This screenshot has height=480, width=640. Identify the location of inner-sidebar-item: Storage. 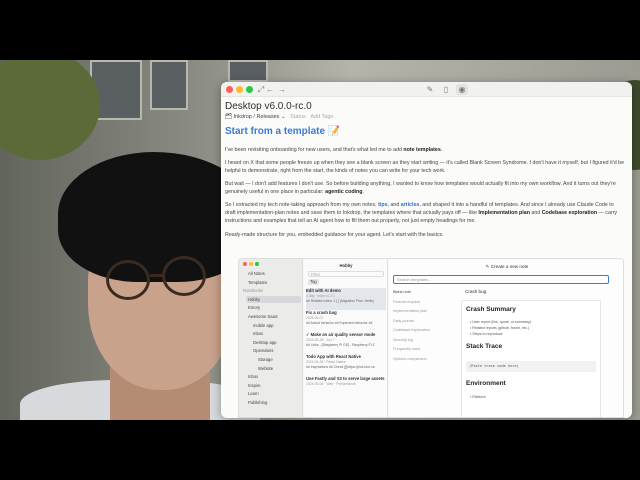
(278, 359).